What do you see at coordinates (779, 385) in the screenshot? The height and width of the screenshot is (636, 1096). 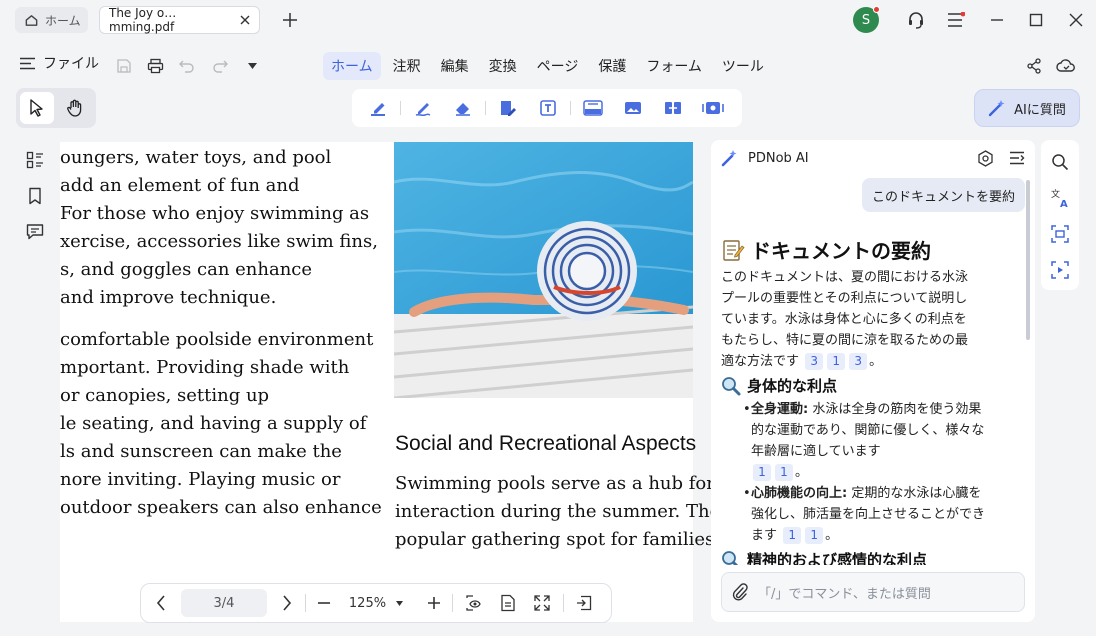 I see `section1-heading: 身体的な利点` at bounding box center [779, 385].